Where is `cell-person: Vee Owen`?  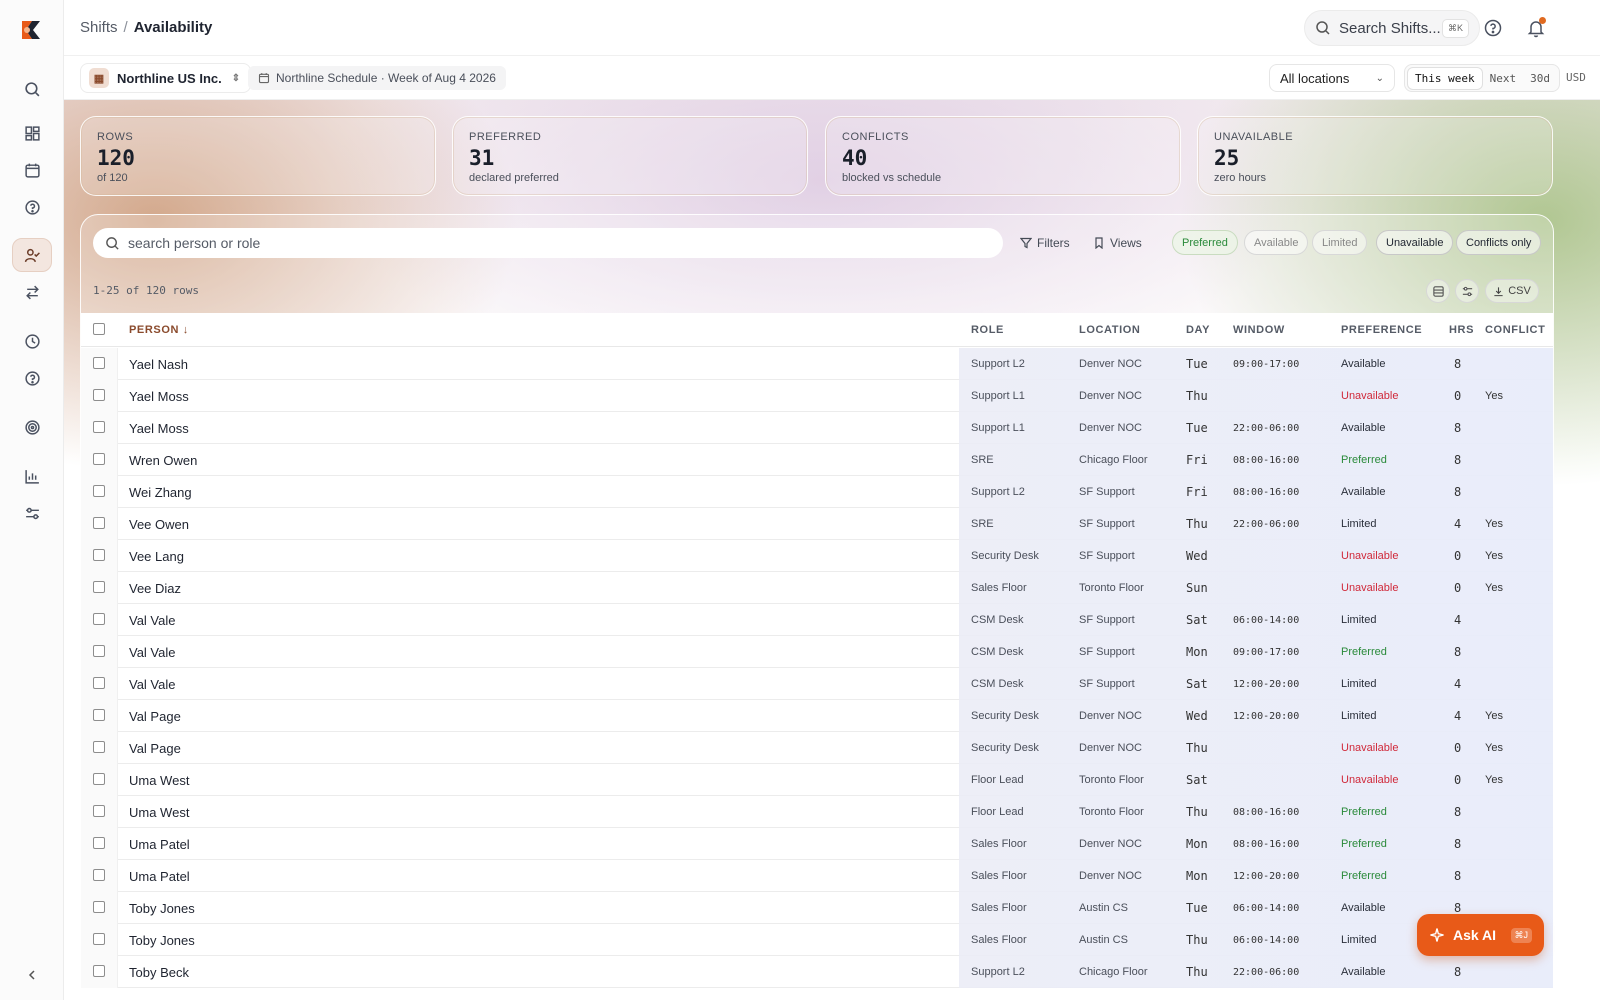
cell-person: Vee Owen is located at coordinates (159, 524).